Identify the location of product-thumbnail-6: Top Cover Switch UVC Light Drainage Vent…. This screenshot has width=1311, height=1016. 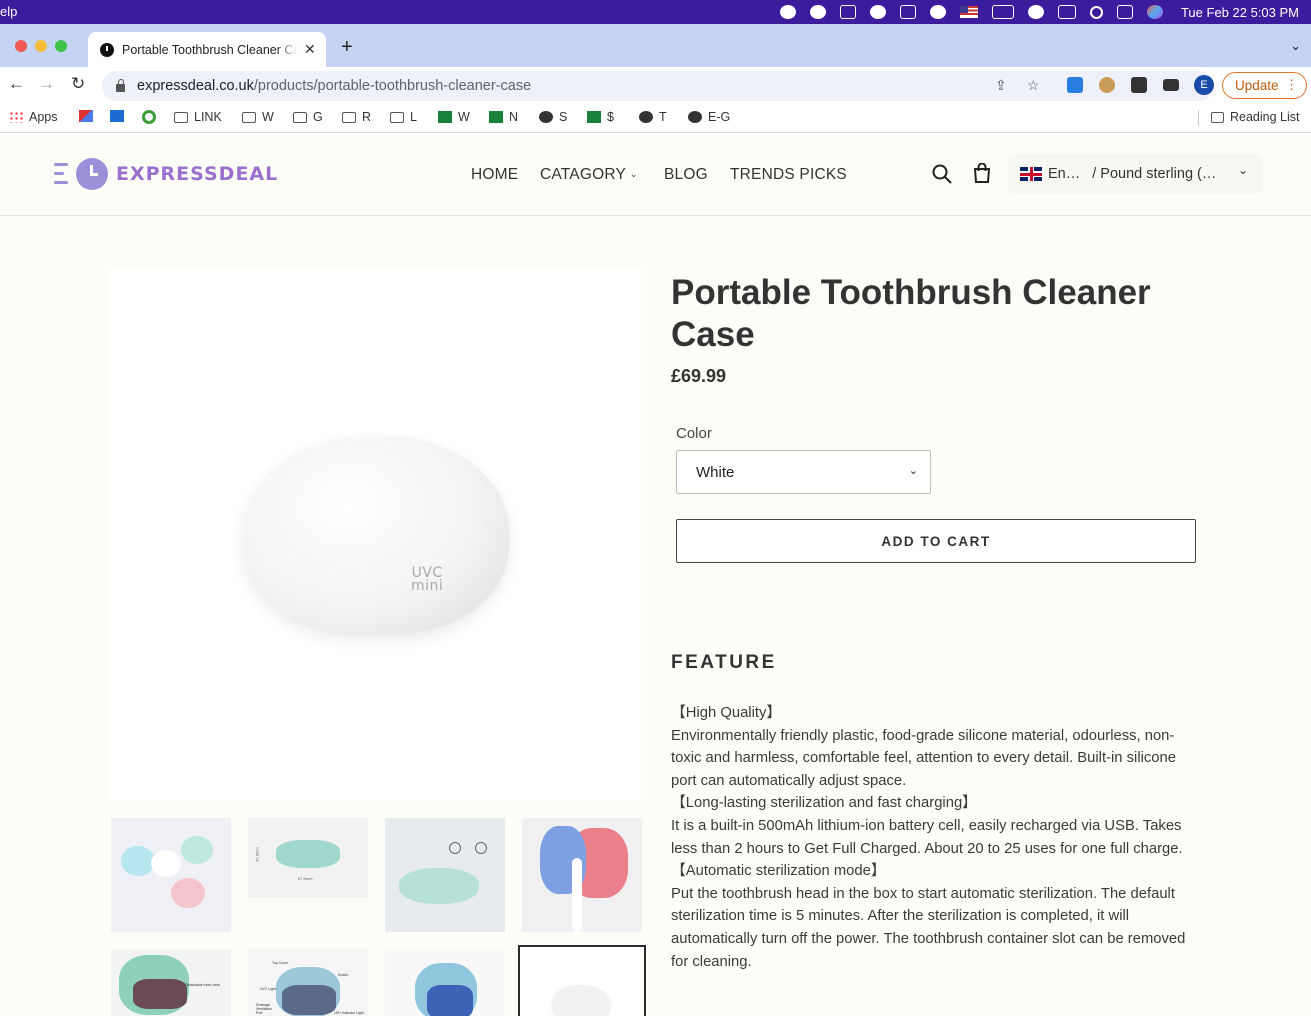
(308, 982).